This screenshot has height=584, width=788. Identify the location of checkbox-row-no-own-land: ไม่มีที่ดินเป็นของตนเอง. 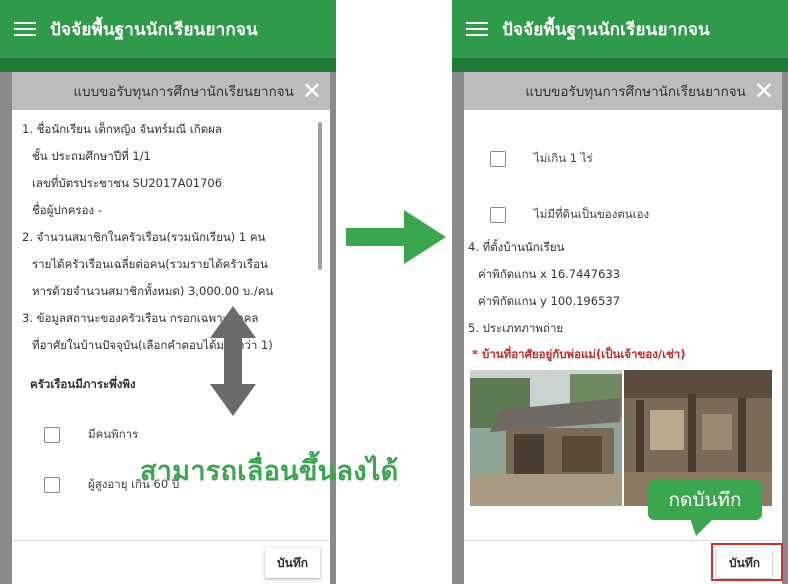
(620, 215).